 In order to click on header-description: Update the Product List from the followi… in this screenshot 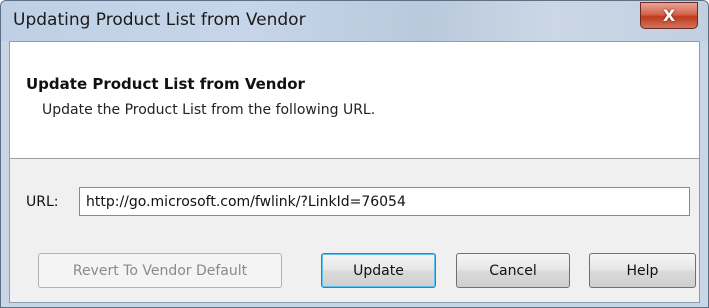, I will do `click(209, 110)`.